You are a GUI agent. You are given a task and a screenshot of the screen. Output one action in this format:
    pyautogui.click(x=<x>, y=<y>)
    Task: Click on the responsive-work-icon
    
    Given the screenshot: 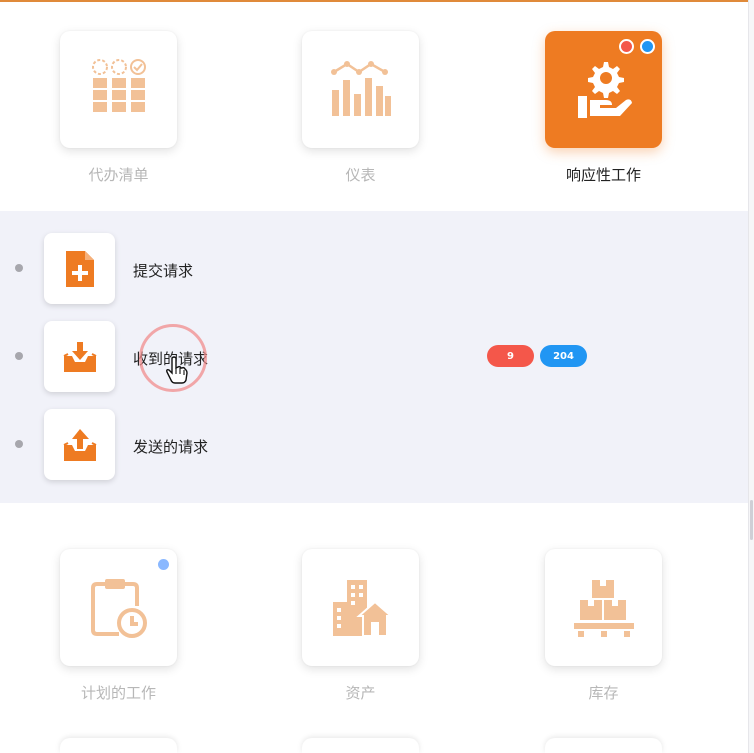 What is the action you would take?
    pyautogui.click(x=604, y=89)
    